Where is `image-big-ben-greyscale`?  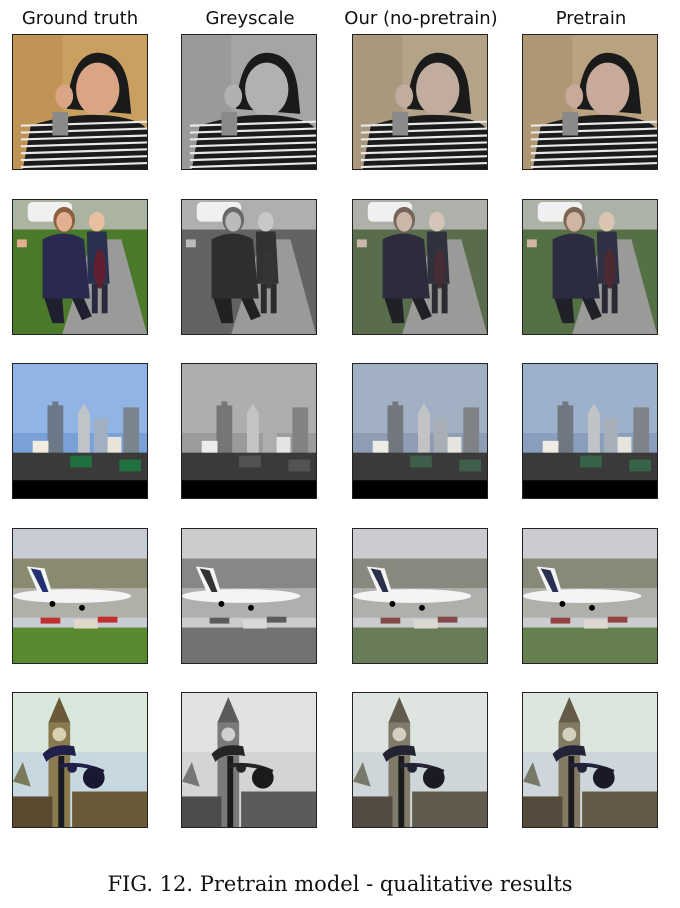 image-big-ben-greyscale is located at coordinates (249, 760).